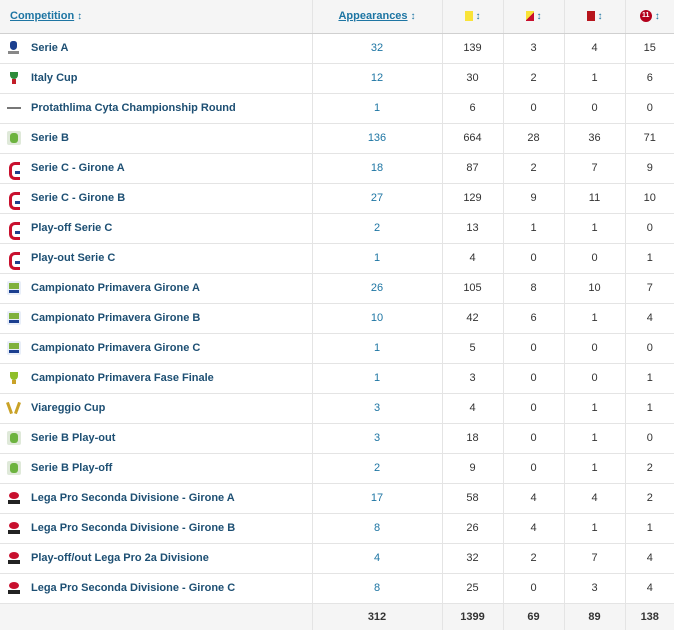 This screenshot has width=674, height=630. Describe the element at coordinates (156, 48) in the screenshot. I see `competition-cell: Serie A` at that location.